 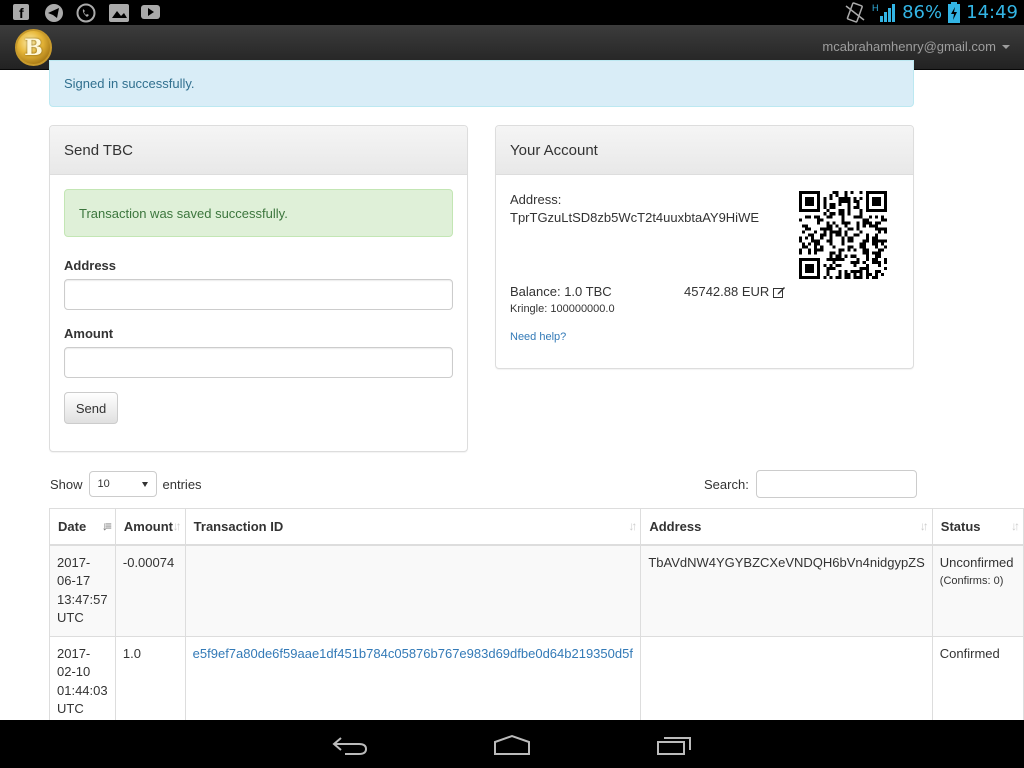 What do you see at coordinates (786, 590) in the screenshot?
I see `cell-address: TbAVdNW4YGYBZCXeVNDQH6bVn4nidgypZS` at bounding box center [786, 590].